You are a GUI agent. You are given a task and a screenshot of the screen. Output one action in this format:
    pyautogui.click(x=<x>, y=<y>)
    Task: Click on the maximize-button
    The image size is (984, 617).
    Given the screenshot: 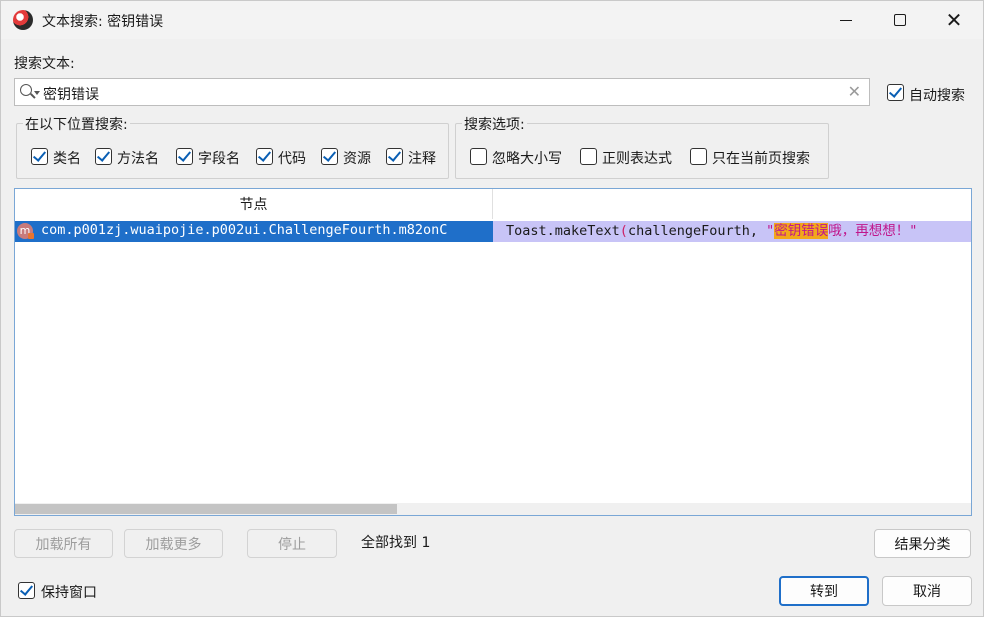 What is the action you would take?
    pyautogui.click(x=900, y=20)
    